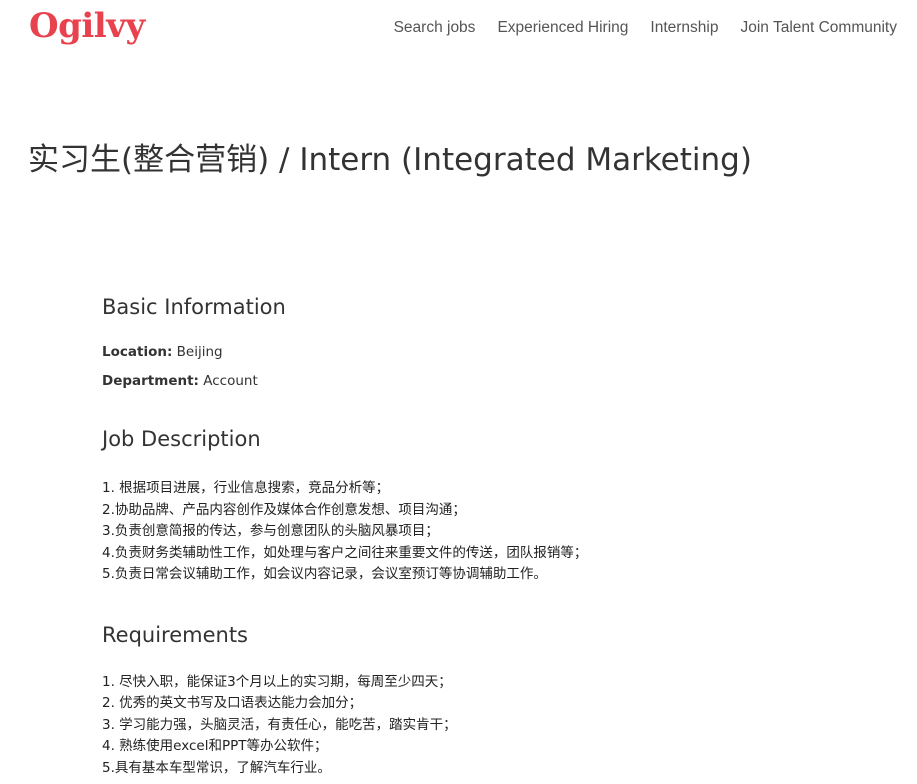  What do you see at coordinates (492, 352) in the screenshot?
I see `location-row: Location: Beijing` at bounding box center [492, 352].